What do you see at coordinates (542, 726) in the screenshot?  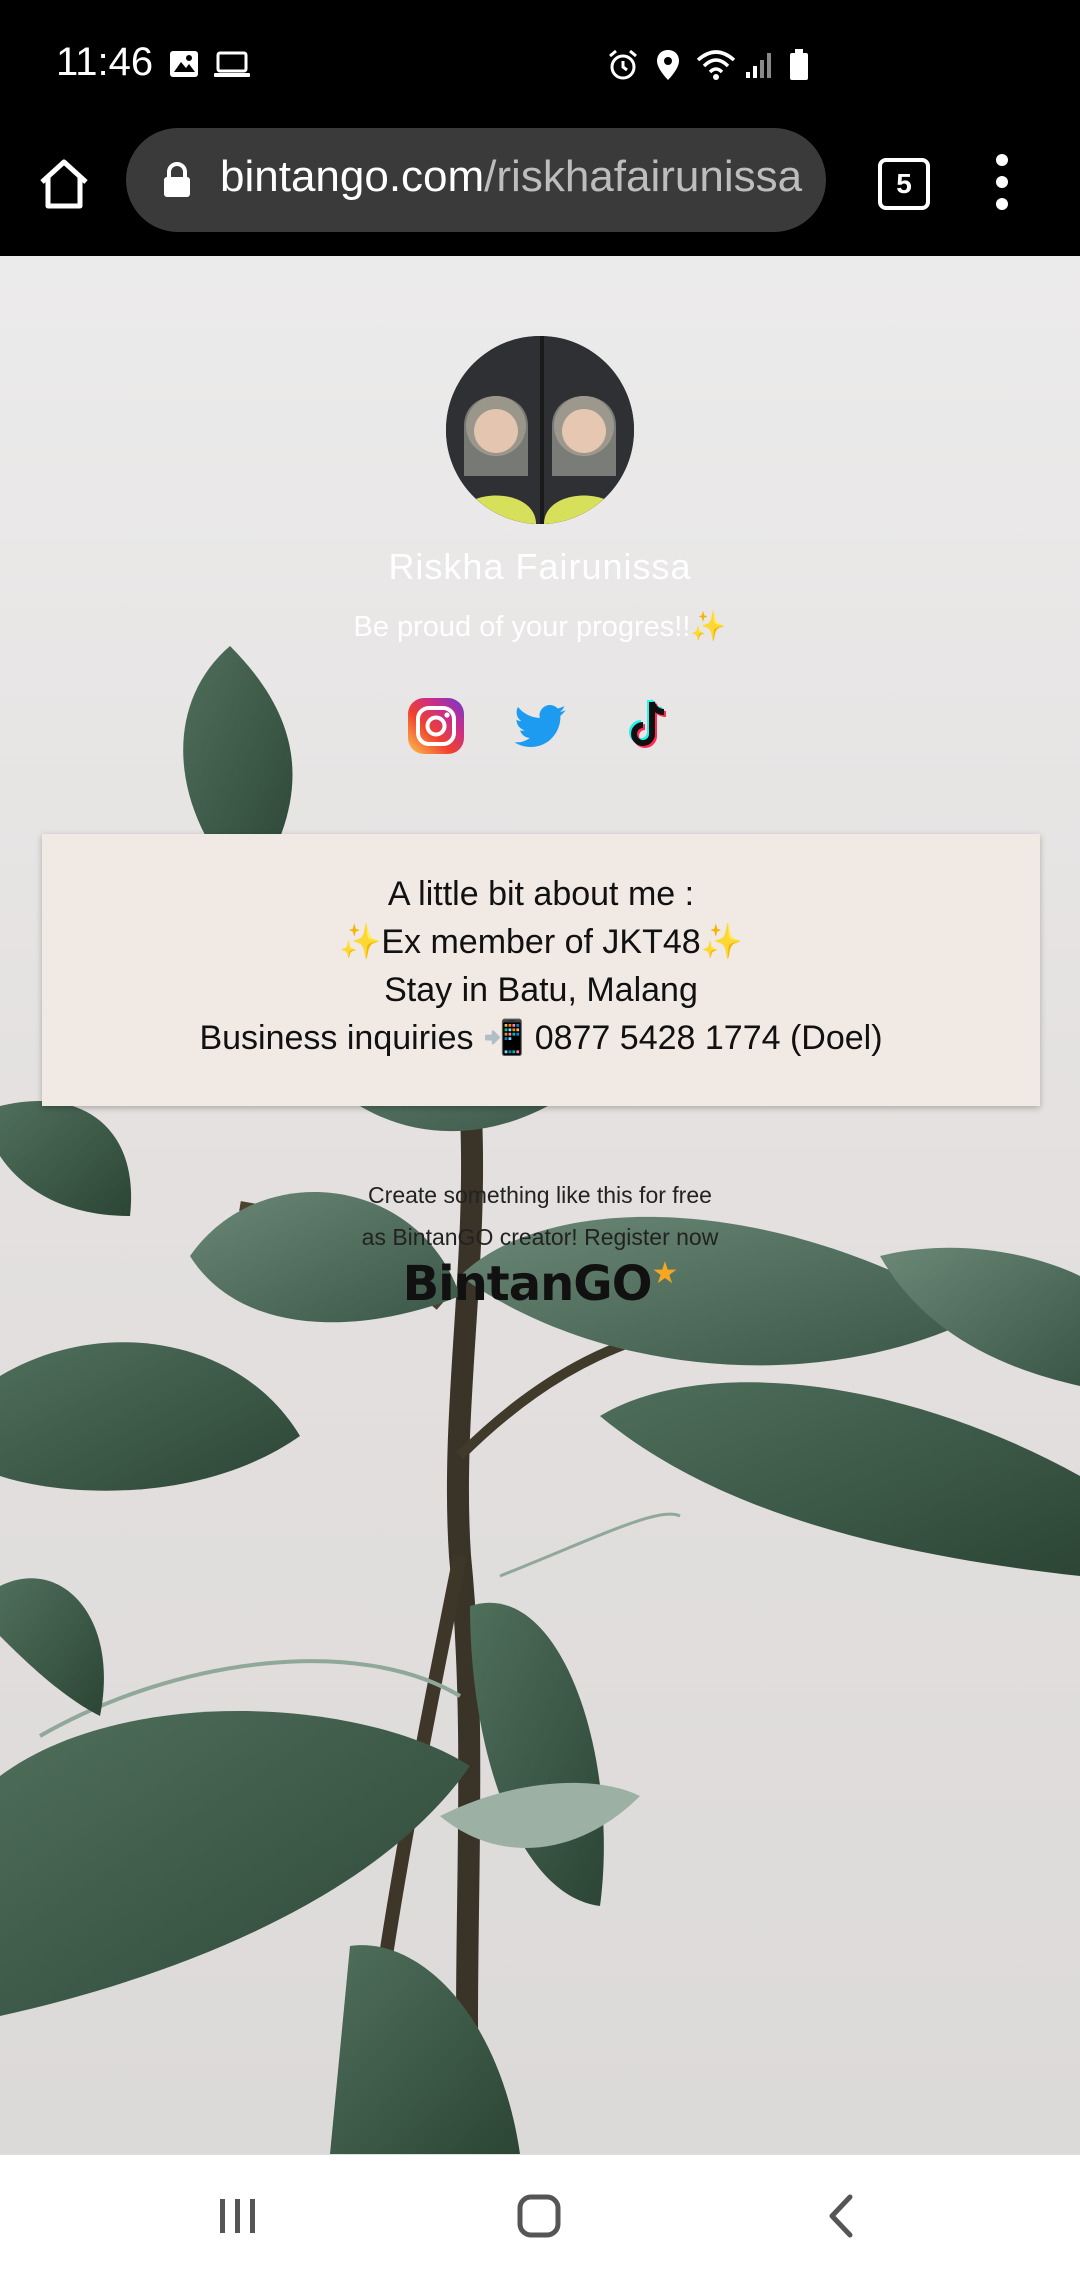 I see `twitter-icon` at bounding box center [542, 726].